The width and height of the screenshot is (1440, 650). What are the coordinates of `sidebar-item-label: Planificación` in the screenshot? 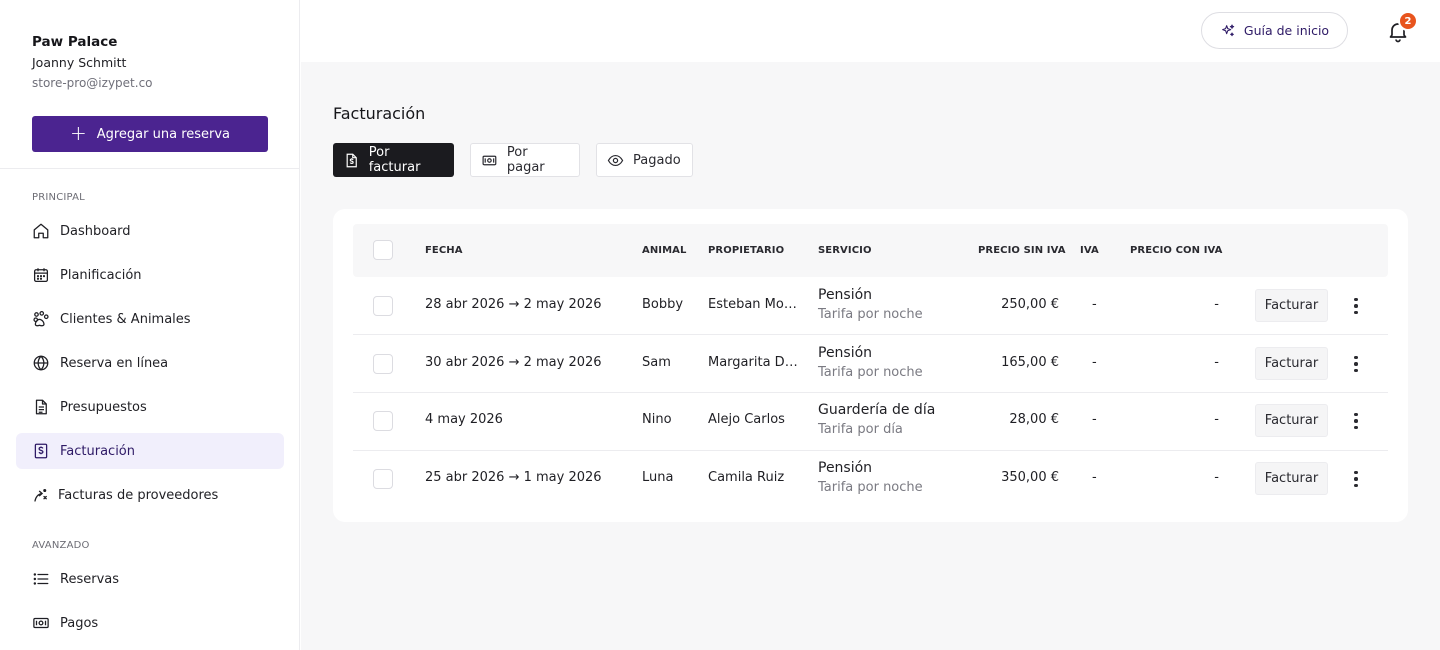 It's located at (101, 275).